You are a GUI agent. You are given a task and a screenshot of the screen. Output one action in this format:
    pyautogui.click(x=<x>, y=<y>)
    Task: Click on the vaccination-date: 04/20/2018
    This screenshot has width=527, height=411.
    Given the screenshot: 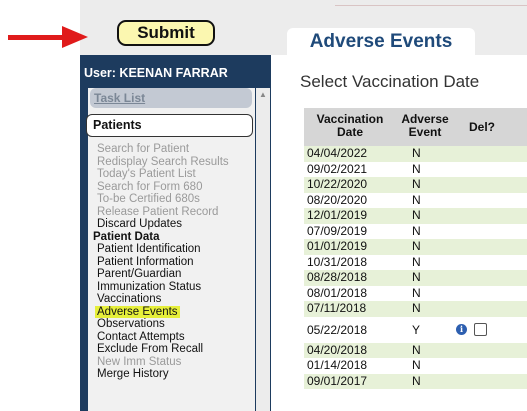 What is the action you would take?
    pyautogui.click(x=337, y=351)
    